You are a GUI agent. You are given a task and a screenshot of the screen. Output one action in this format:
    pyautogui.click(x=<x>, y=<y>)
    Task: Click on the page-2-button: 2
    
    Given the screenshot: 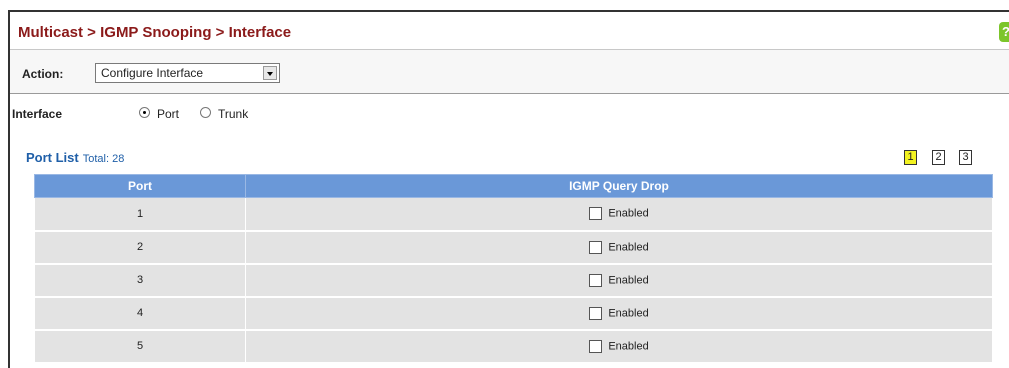 What is the action you would take?
    pyautogui.click(x=938, y=157)
    